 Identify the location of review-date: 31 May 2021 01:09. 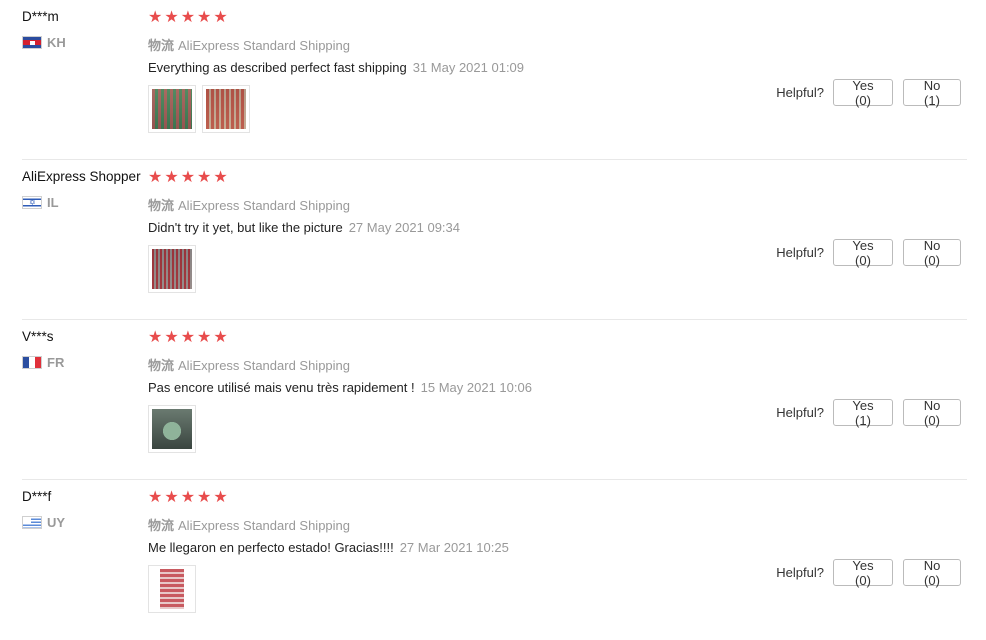
(468, 67).